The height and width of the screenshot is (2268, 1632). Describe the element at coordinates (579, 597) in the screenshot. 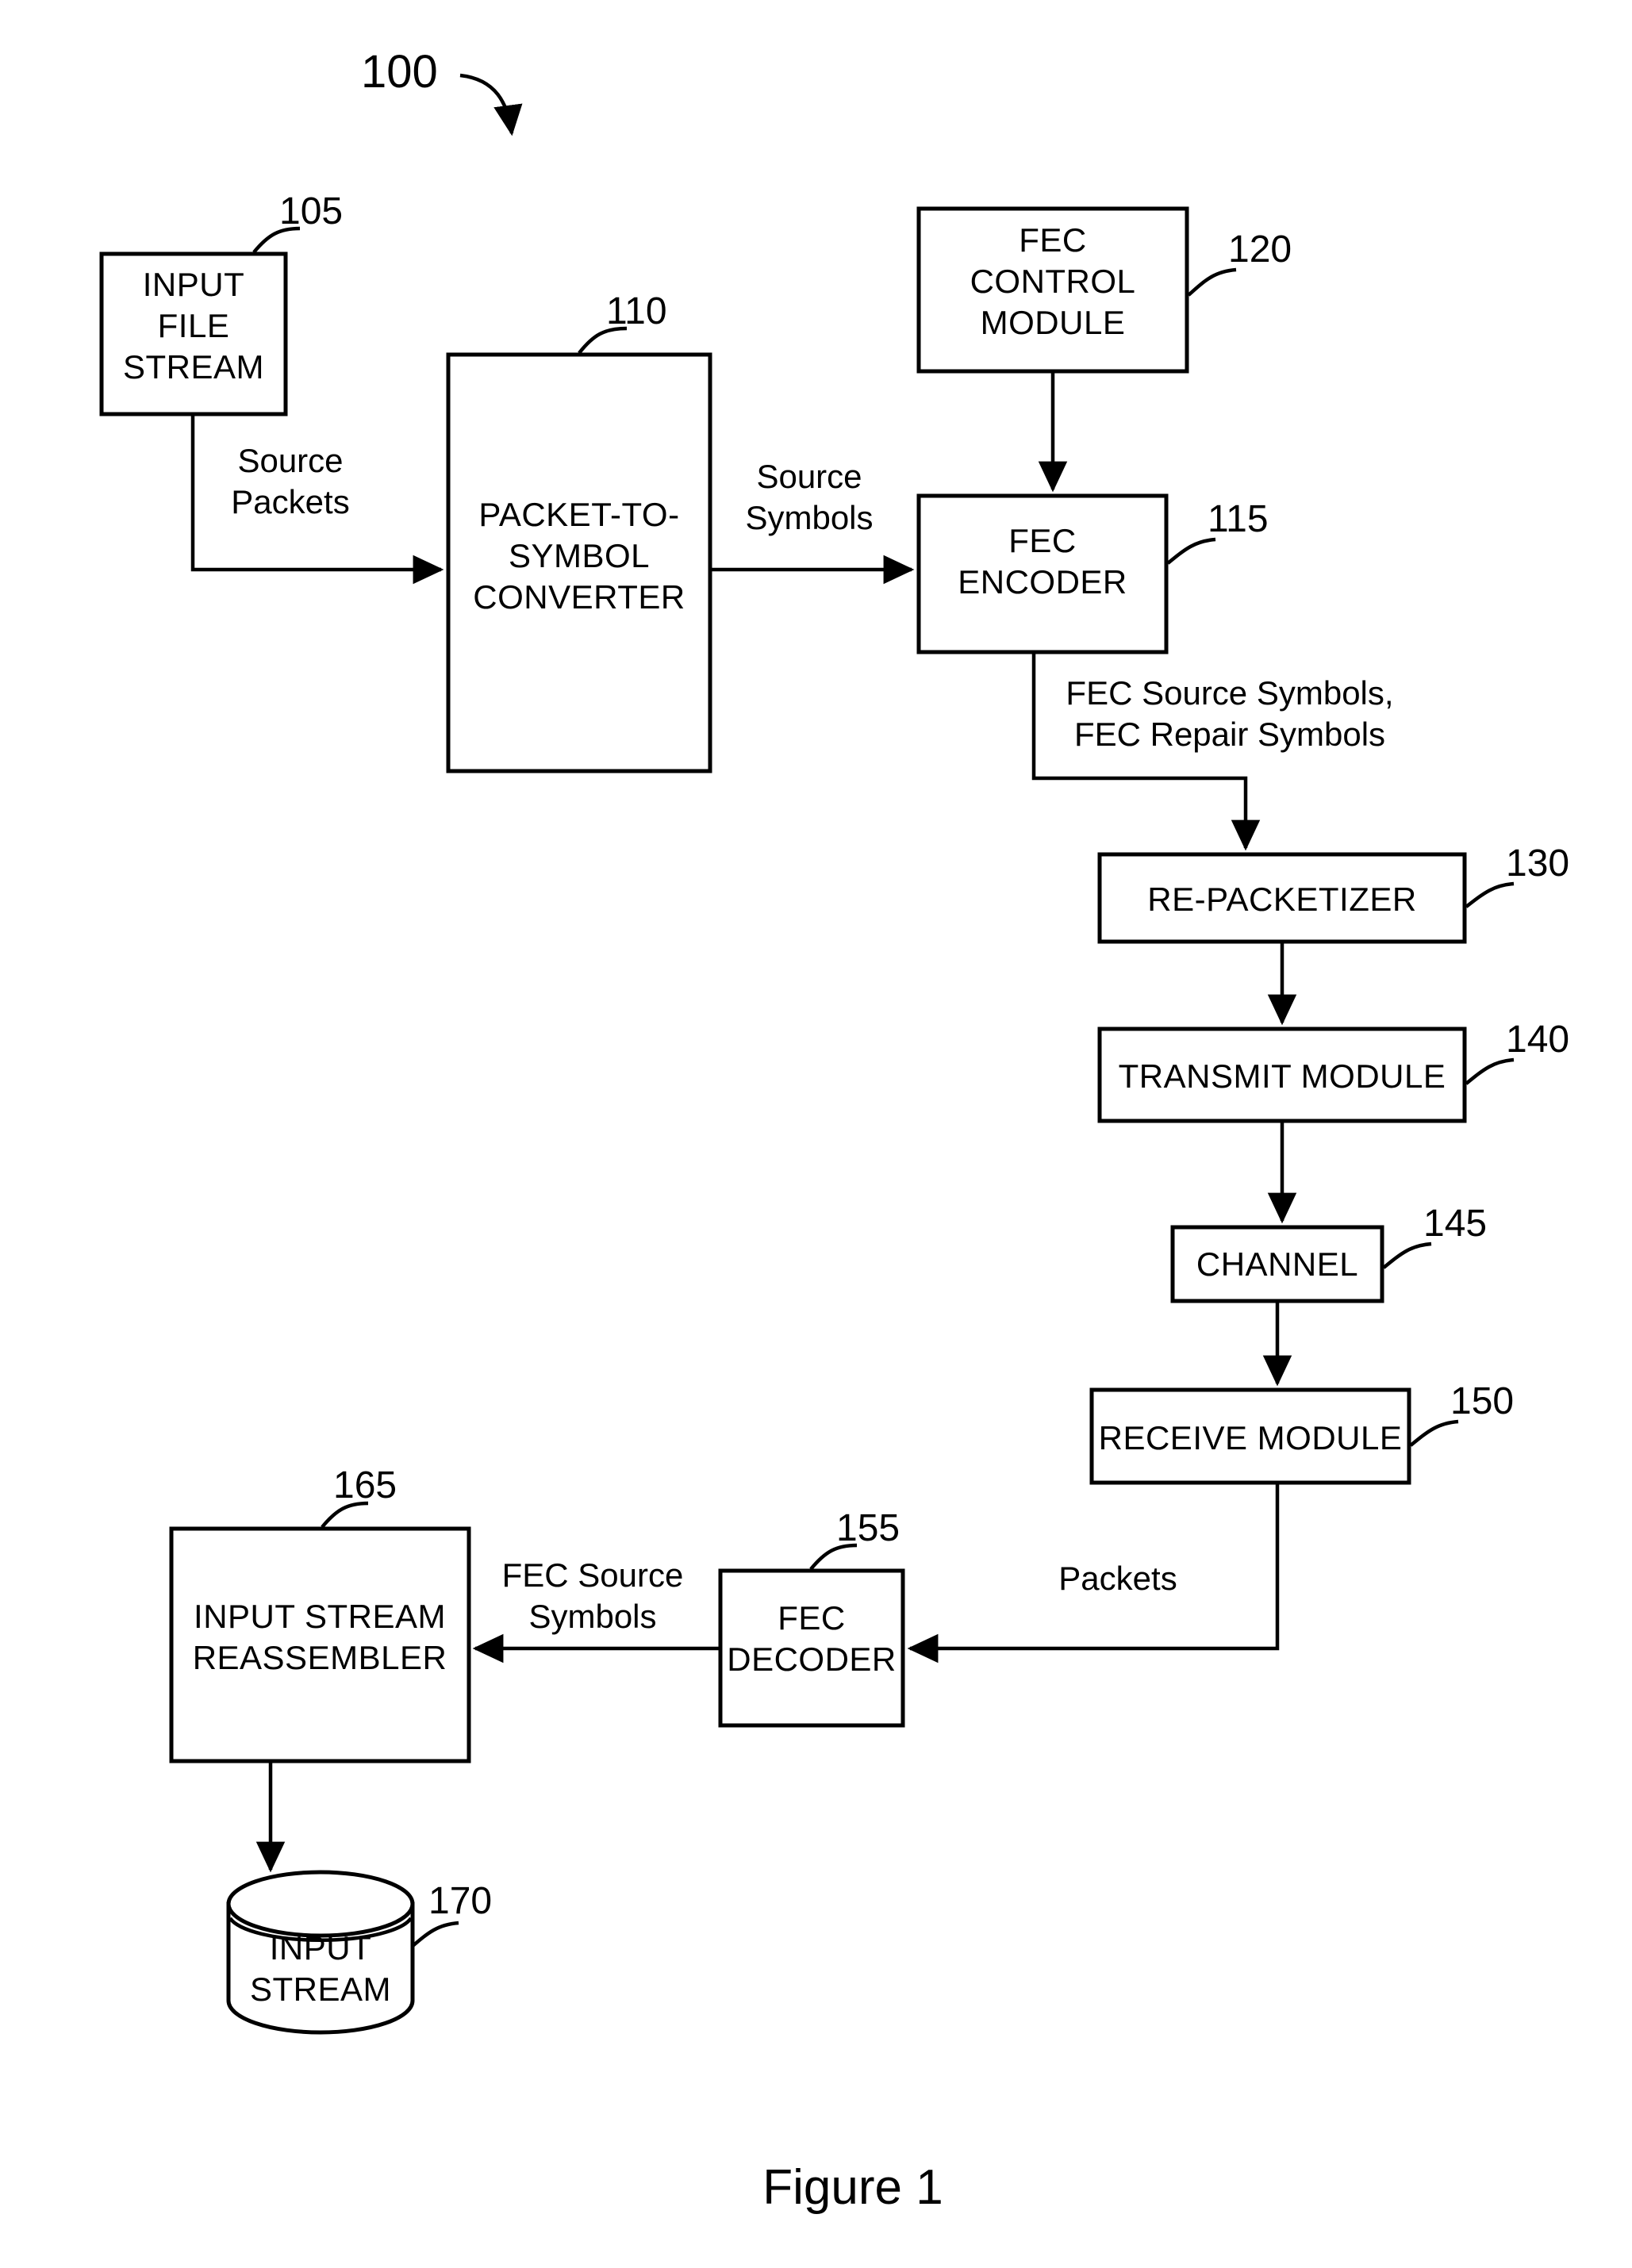

I see `block-converter-line-3: CONVERTER` at that location.